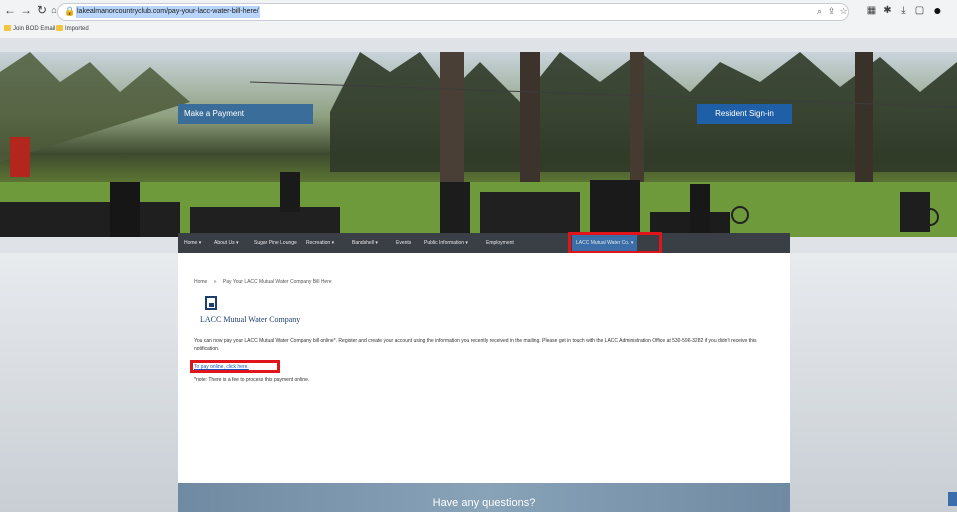 This screenshot has width=957, height=512. Describe the element at coordinates (937, 10) in the screenshot. I see `profile-icon: ●` at that location.